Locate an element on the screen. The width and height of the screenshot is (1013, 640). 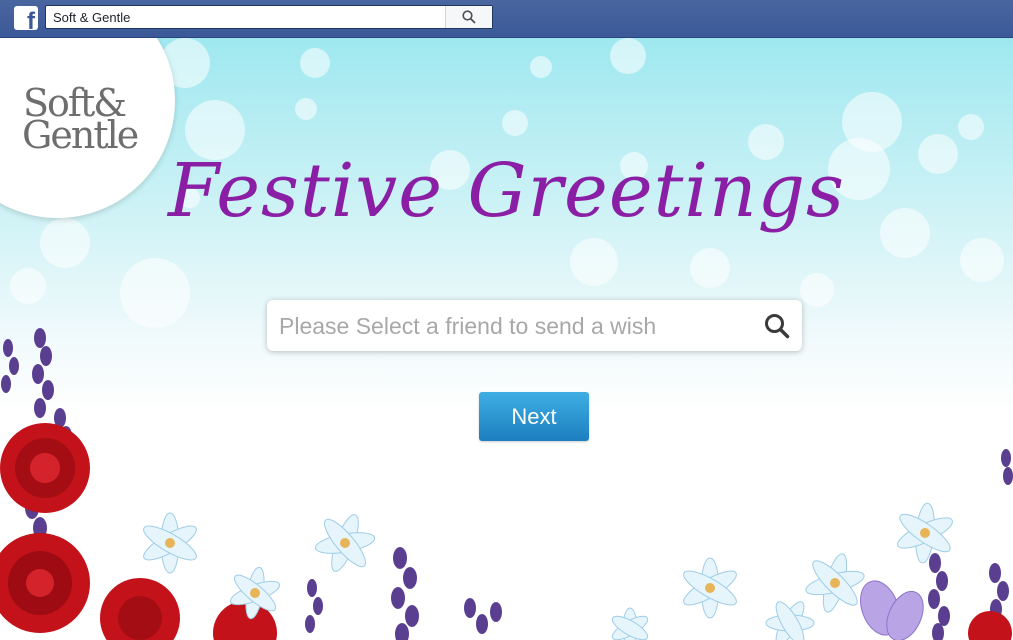
search-icon is located at coordinates (469, 17).